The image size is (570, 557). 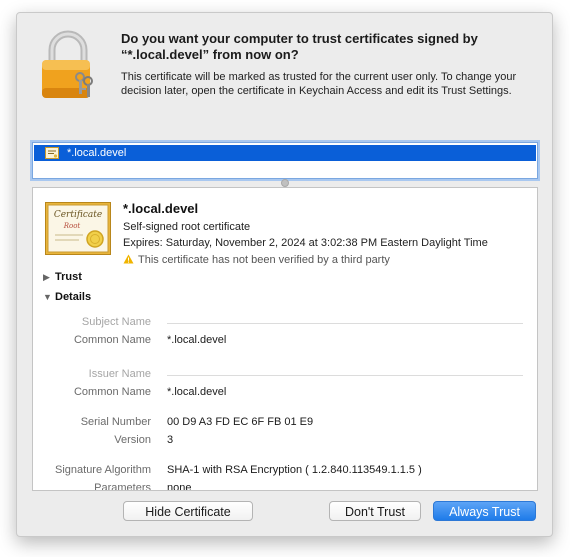 What do you see at coordinates (240, 422) in the screenshot?
I see `serial-number-value: 00 D9 A3 FD EC 6F FB 01 E9` at bounding box center [240, 422].